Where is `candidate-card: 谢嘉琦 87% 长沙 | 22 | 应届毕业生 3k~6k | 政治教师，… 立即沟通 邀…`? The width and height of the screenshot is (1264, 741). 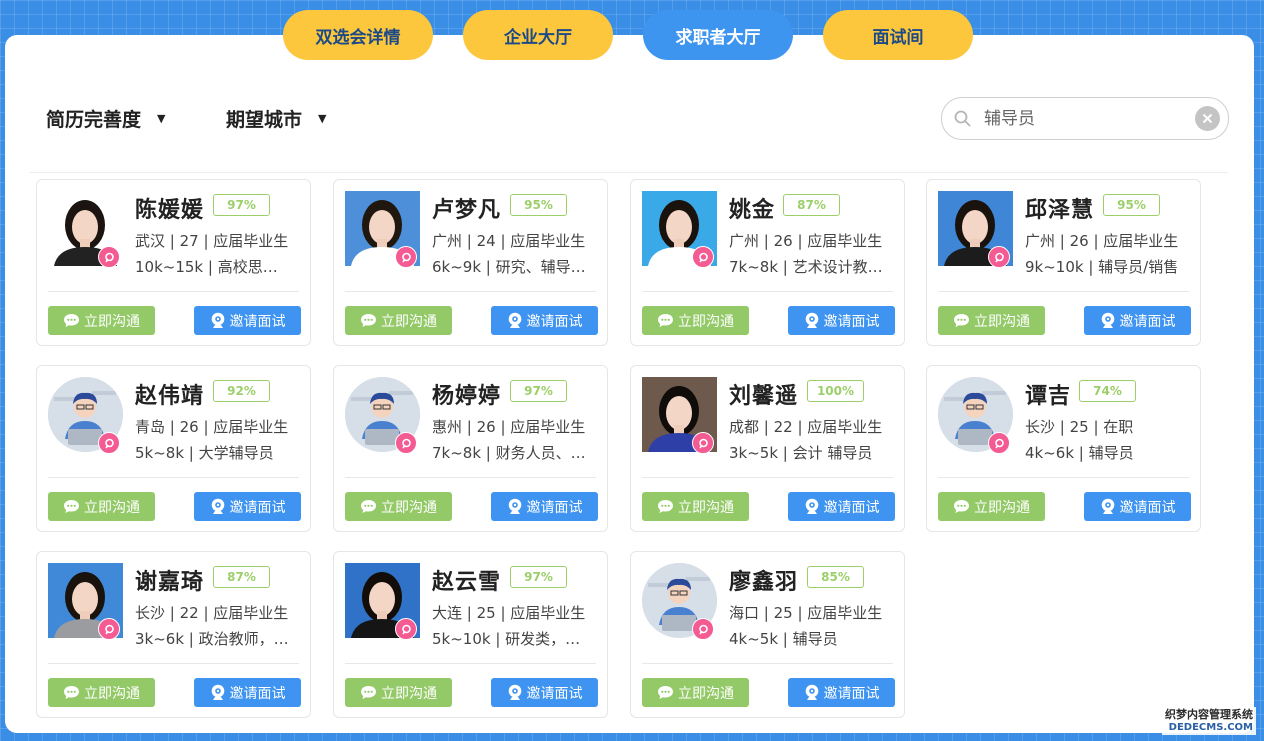
candidate-card: 谢嘉琦 87% 长沙 | 22 | 应届毕业生 3k~6k | 政治教师，… 立即沟通 邀… is located at coordinates (173, 634).